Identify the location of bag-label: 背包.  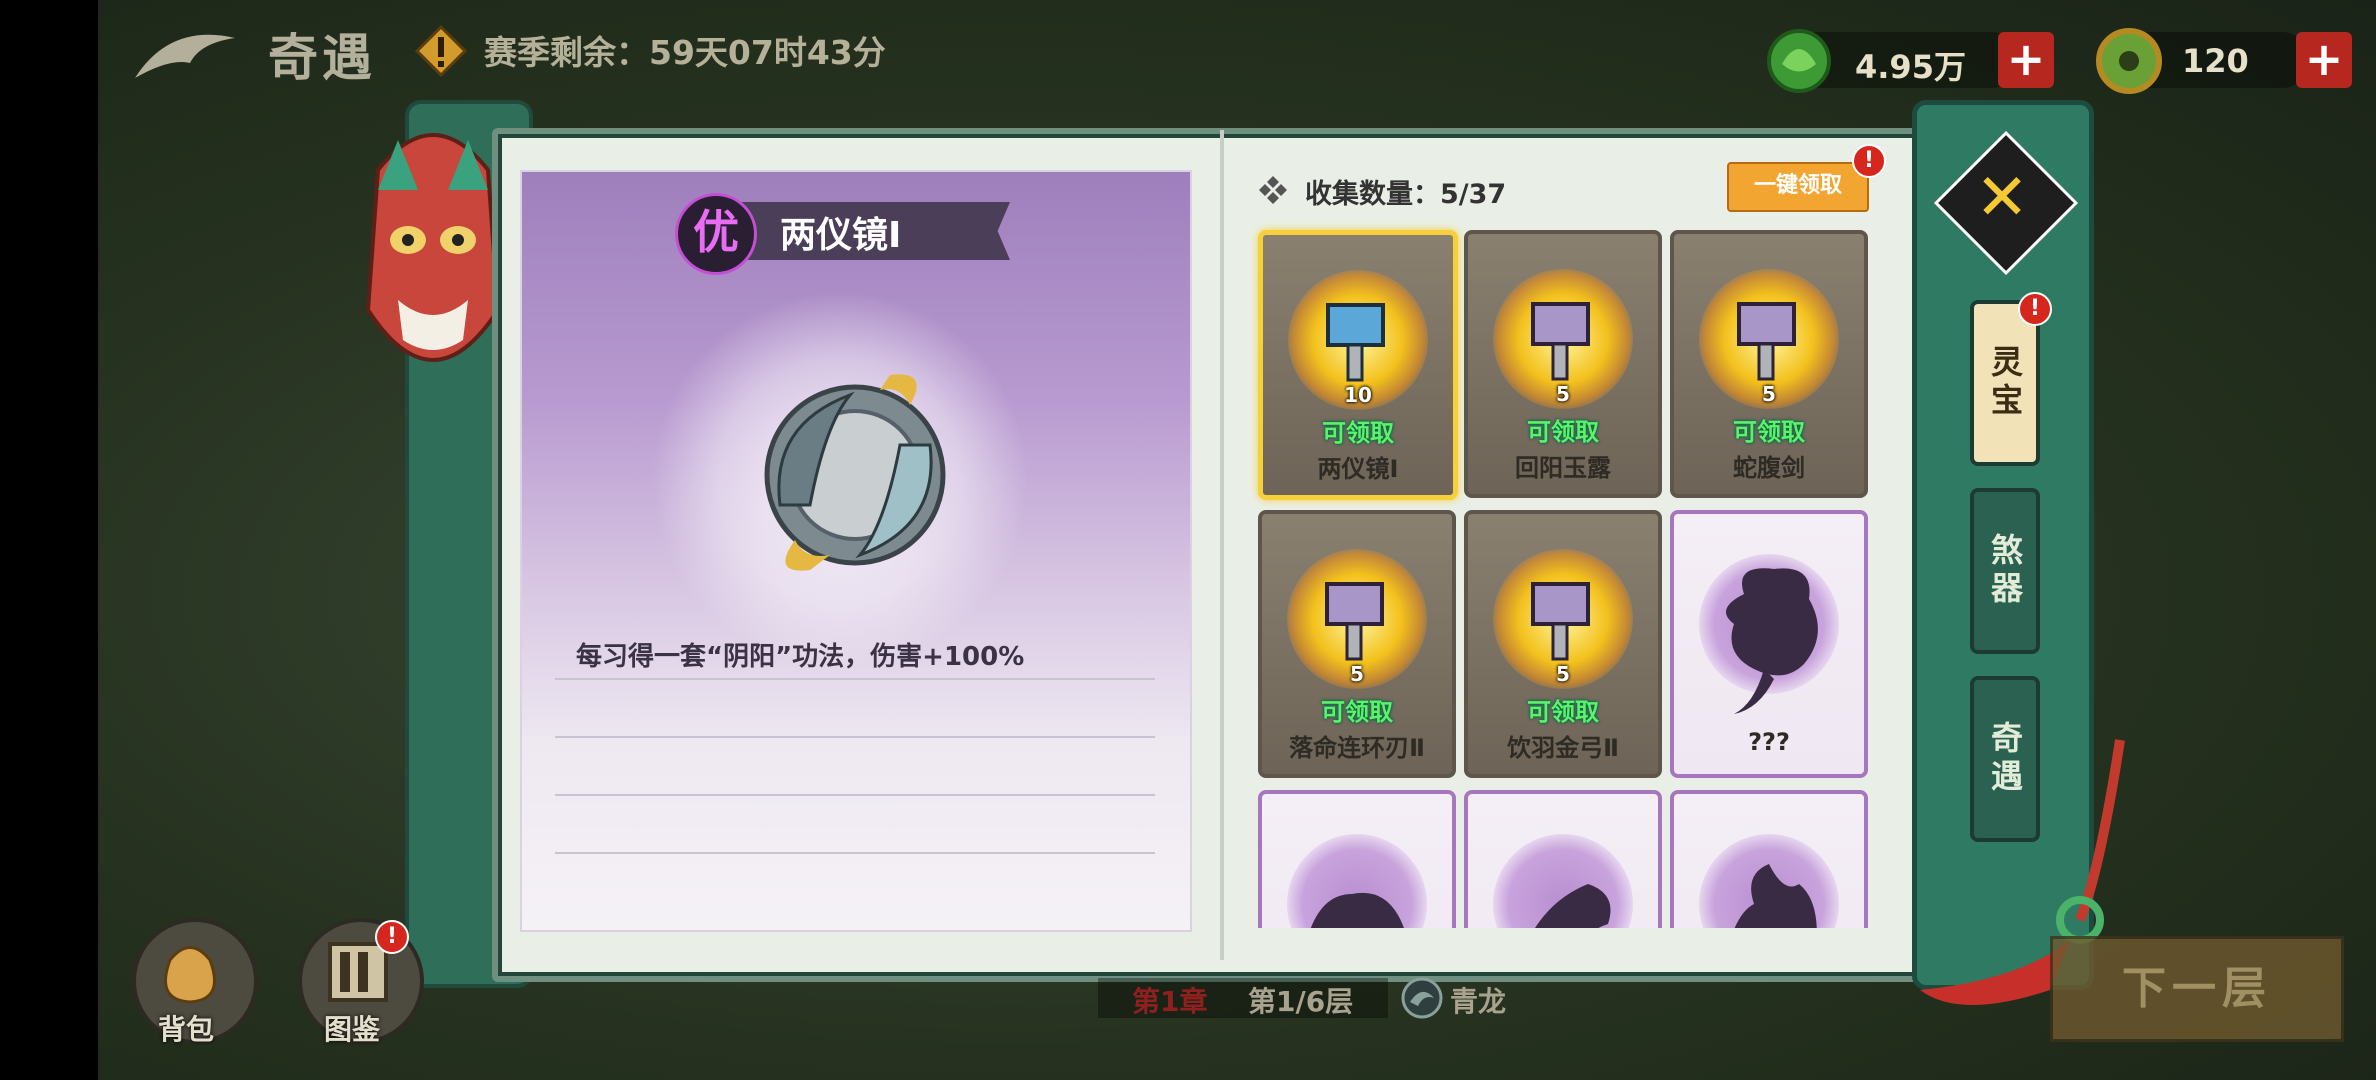
(186, 1029).